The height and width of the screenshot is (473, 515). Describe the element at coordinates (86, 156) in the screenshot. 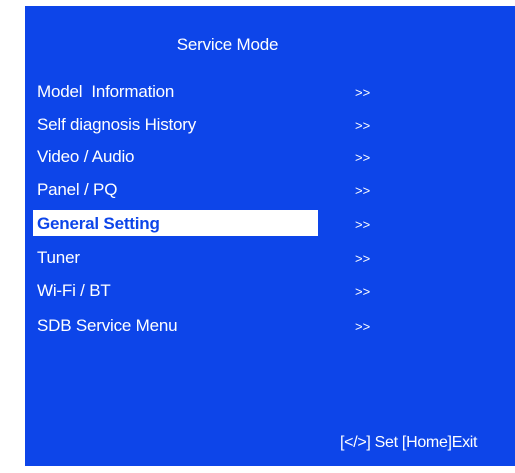

I see `menu-item-label: Video / Audio` at that location.